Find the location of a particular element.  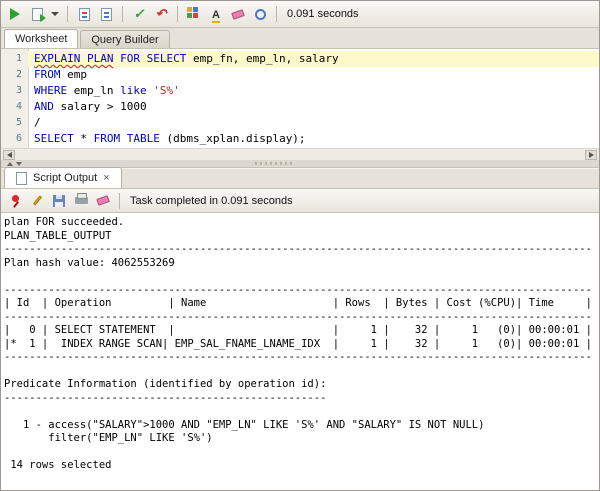

line-number: 6 is located at coordinates (18, 138).